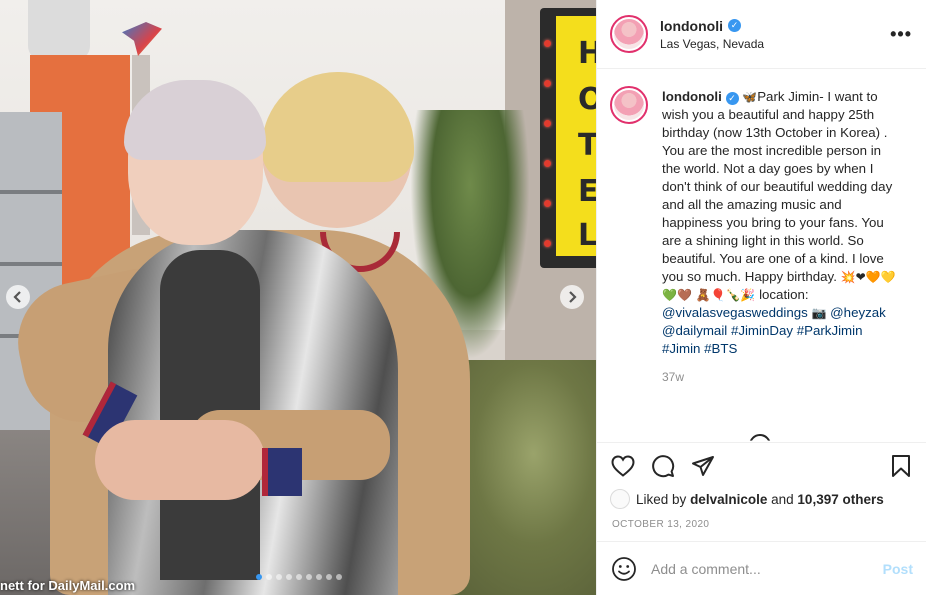 The width and height of the screenshot is (926, 595). I want to click on action-icons-row, so click(761, 466).